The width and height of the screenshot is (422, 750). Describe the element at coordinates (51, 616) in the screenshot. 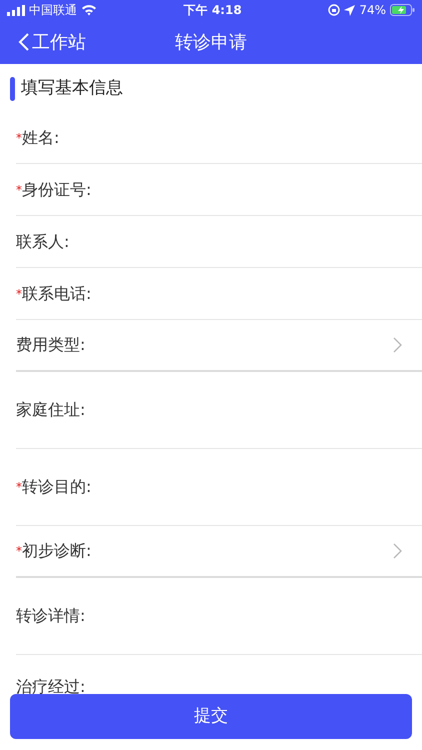

I see `field-label: 转诊详情:` at that location.